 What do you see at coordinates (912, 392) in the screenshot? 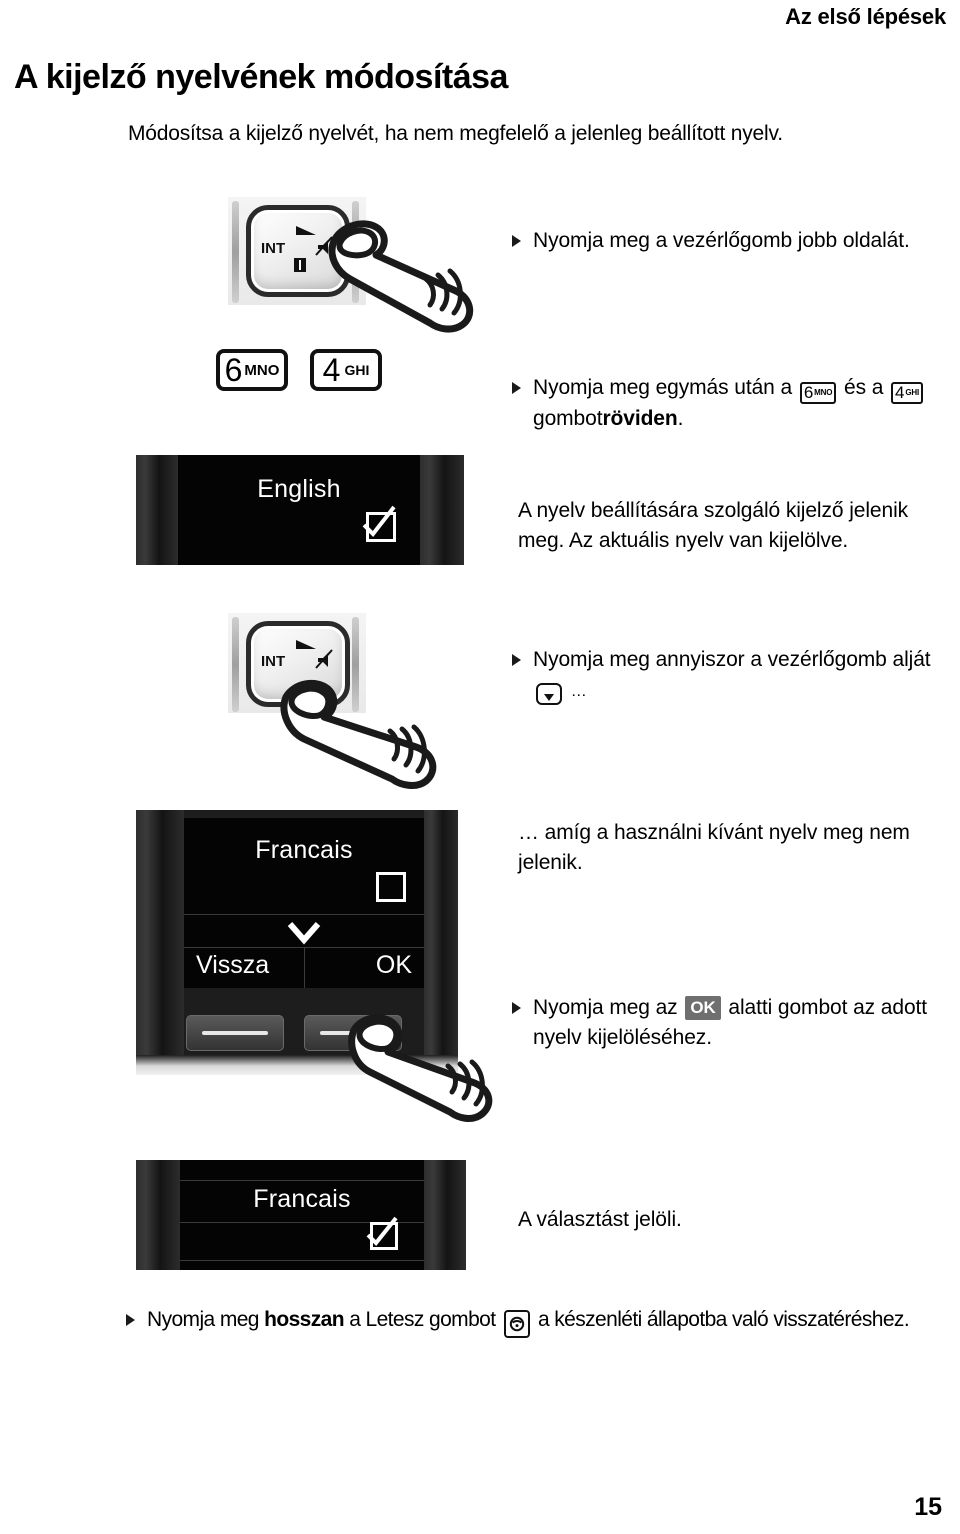
I see `inline-key-4-letters: GHI` at bounding box center [912, 392].